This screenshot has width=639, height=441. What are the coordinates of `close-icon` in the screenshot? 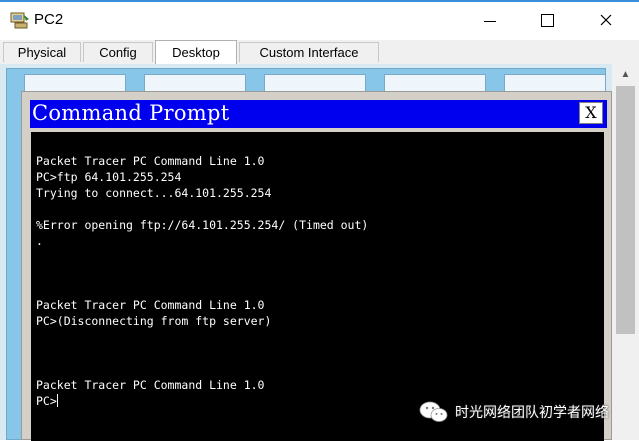 It's located at (606, 20).